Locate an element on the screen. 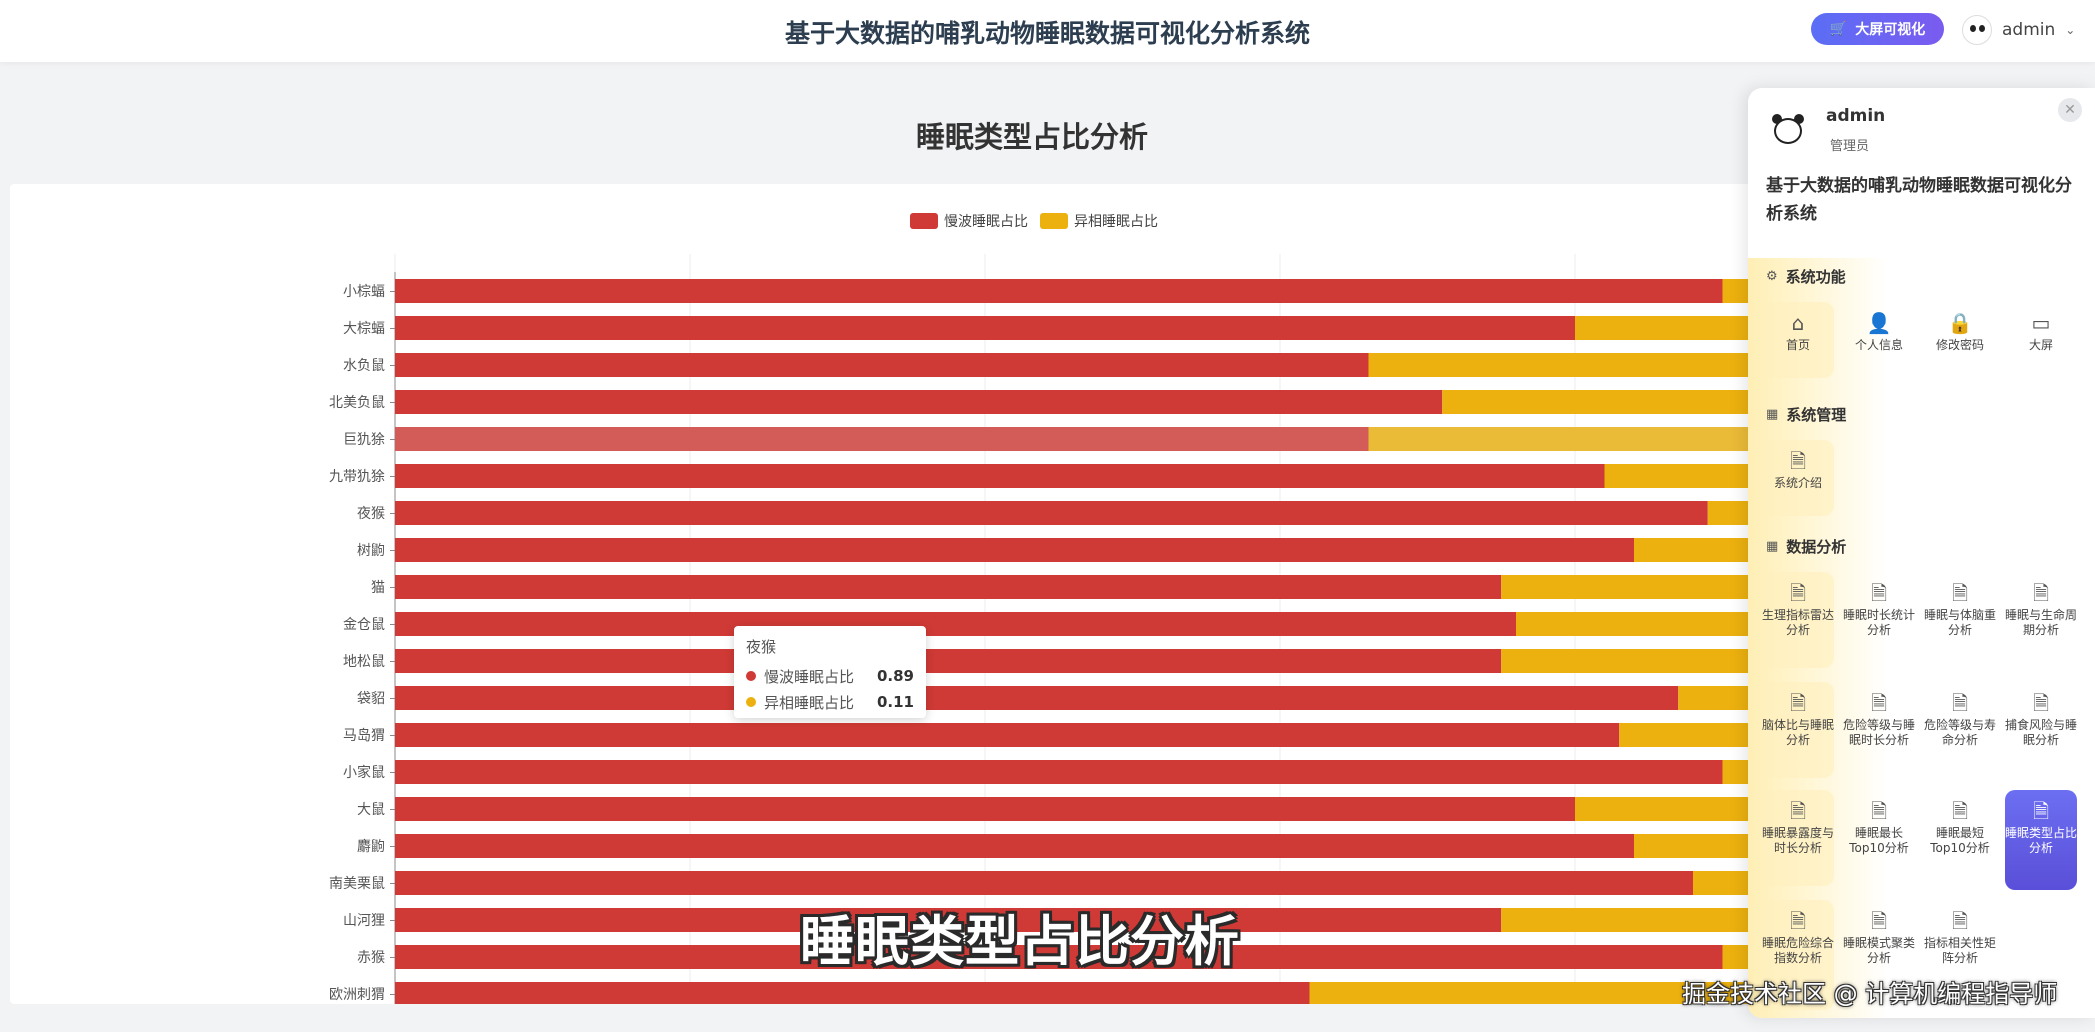 The image size is (2095, 1032). chart-tooltip: 夜猴 慢波睡眠占比 0.89 异相睡眠占比 0.11 is located at coordinates (830, 672).